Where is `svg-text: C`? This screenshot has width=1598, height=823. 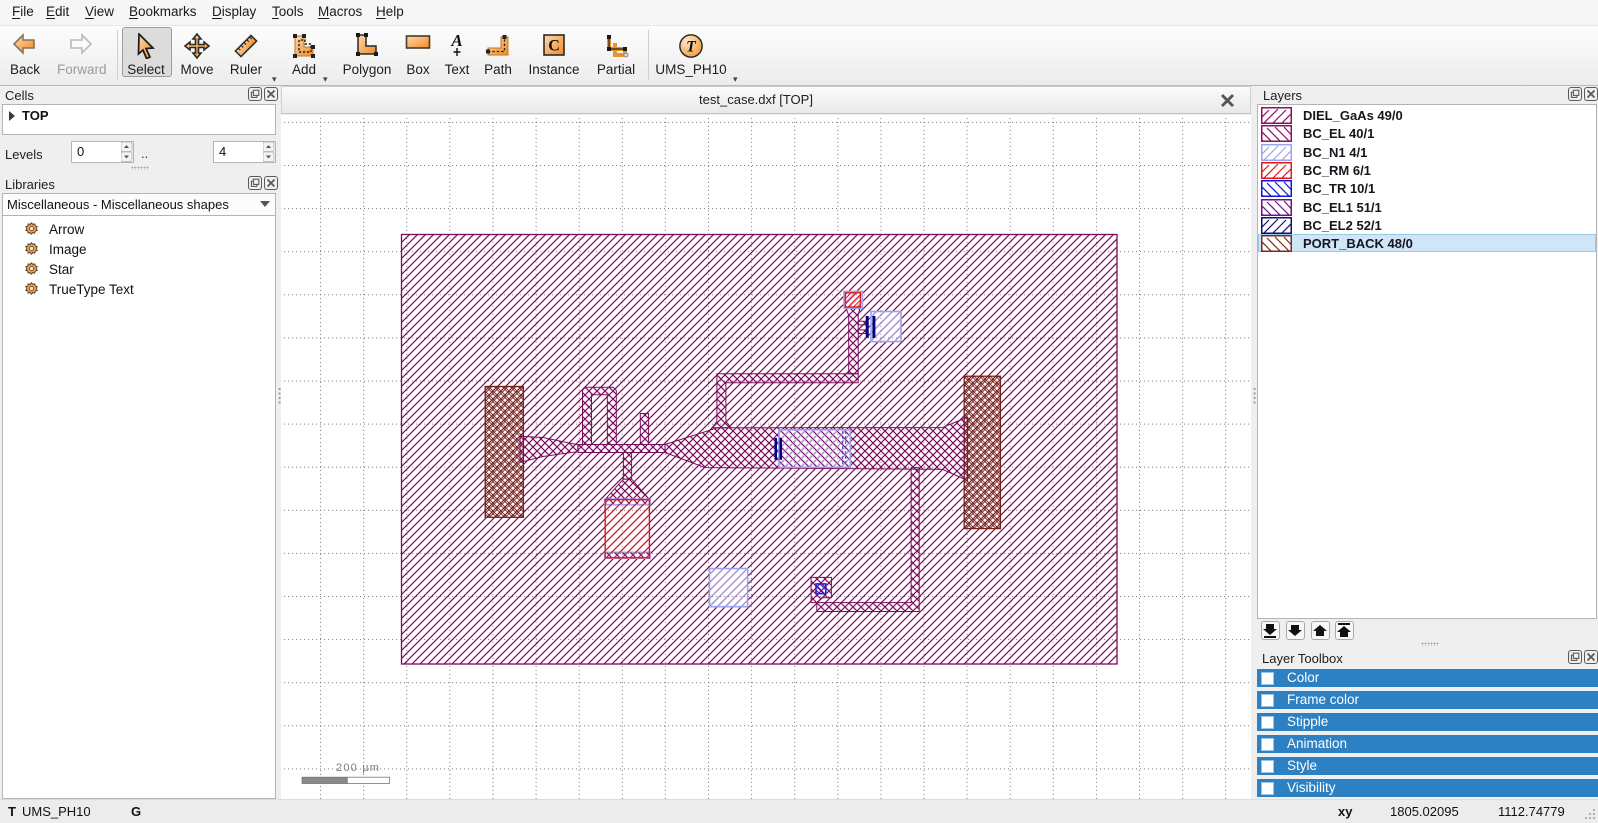
svg-text: C is located at coordinates (554, 46).